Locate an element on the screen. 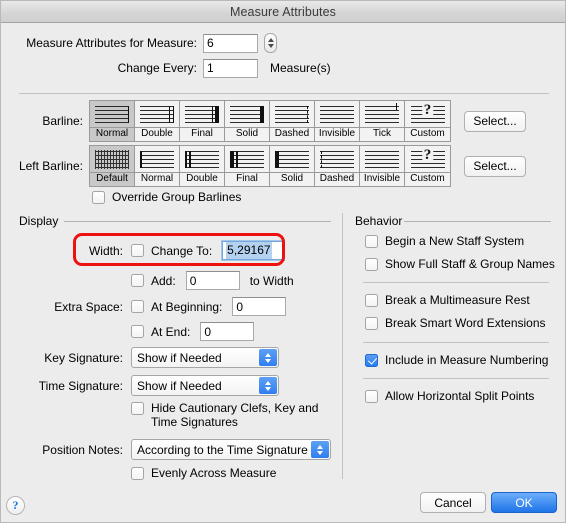  barline-normal-icon is located at coordinates (112, 114).